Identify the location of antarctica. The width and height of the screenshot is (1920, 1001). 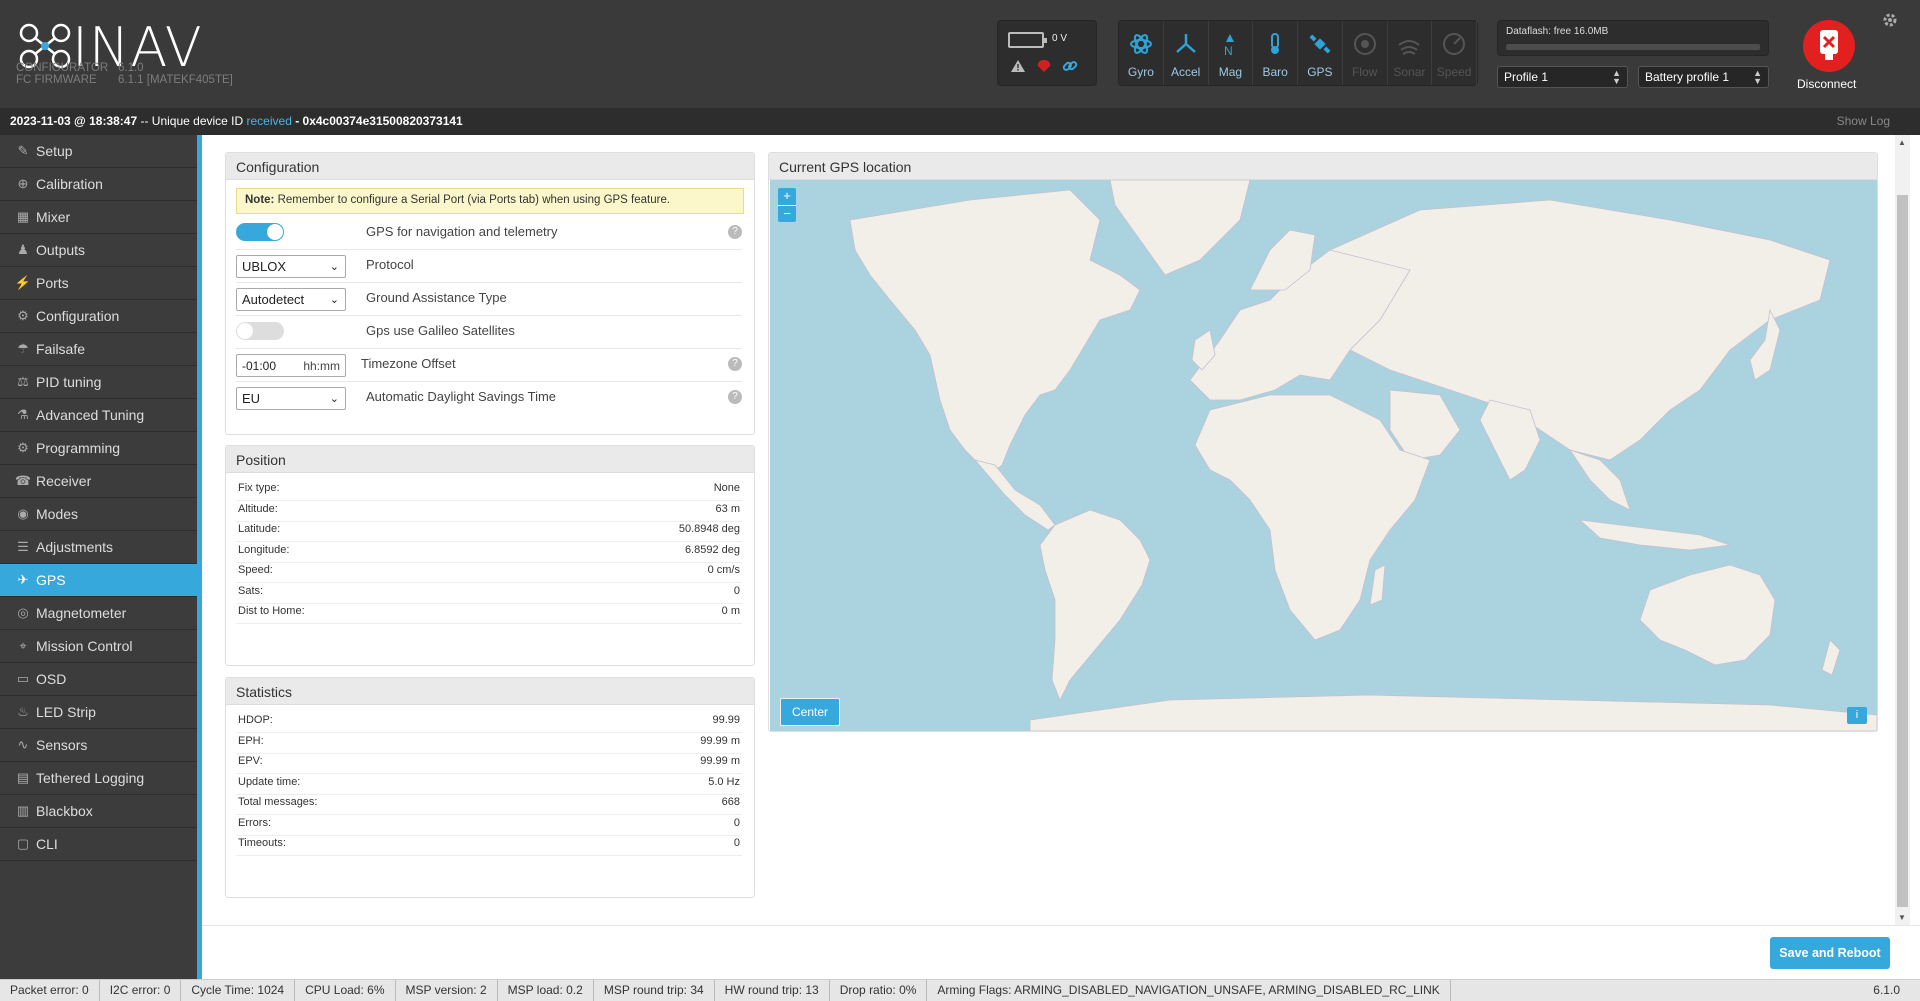
(1453, 712).